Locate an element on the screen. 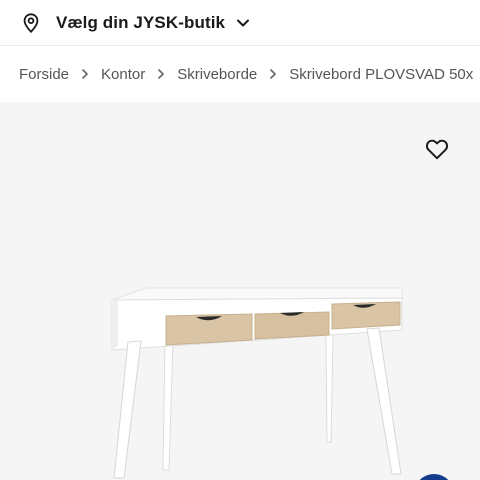 The image size is (480, 480). location-pin-icon is located at coordinates (31, 22).